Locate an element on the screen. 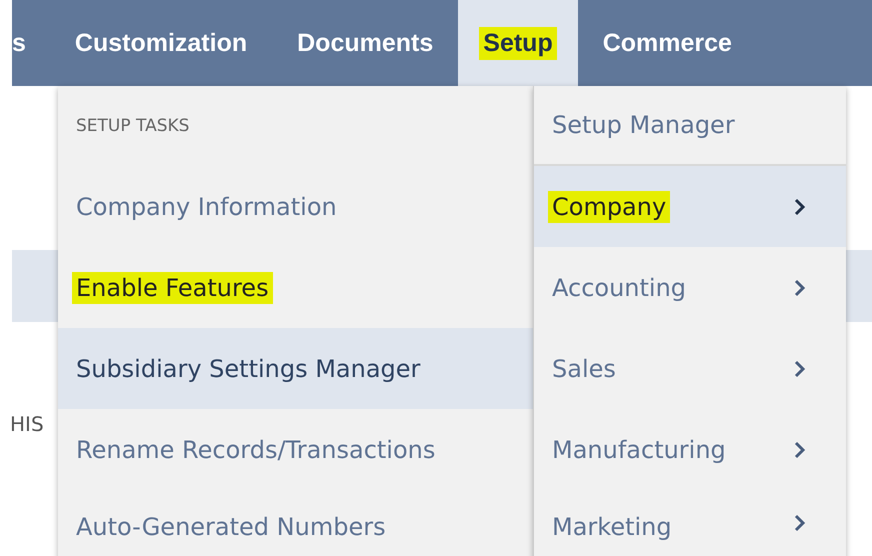 The height and width of the screenshot is (556, 872). nav-tab: Commerce is located at coordinates (667, 43).